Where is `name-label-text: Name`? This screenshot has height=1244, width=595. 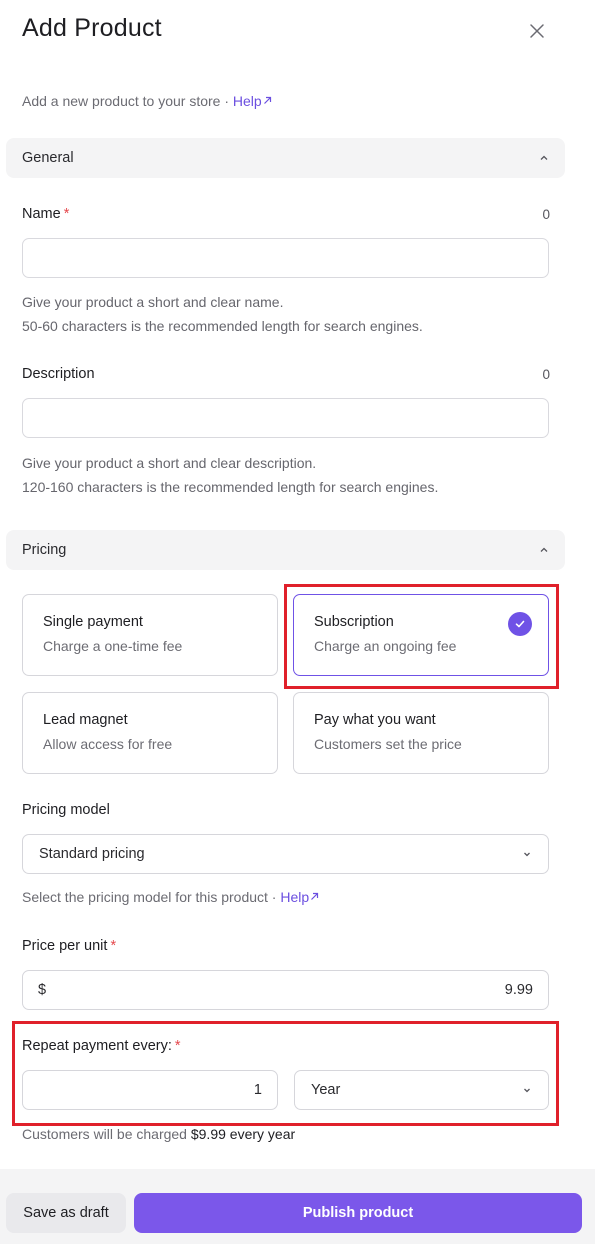 name-label-text: Name is located at coordinates (41, 214).